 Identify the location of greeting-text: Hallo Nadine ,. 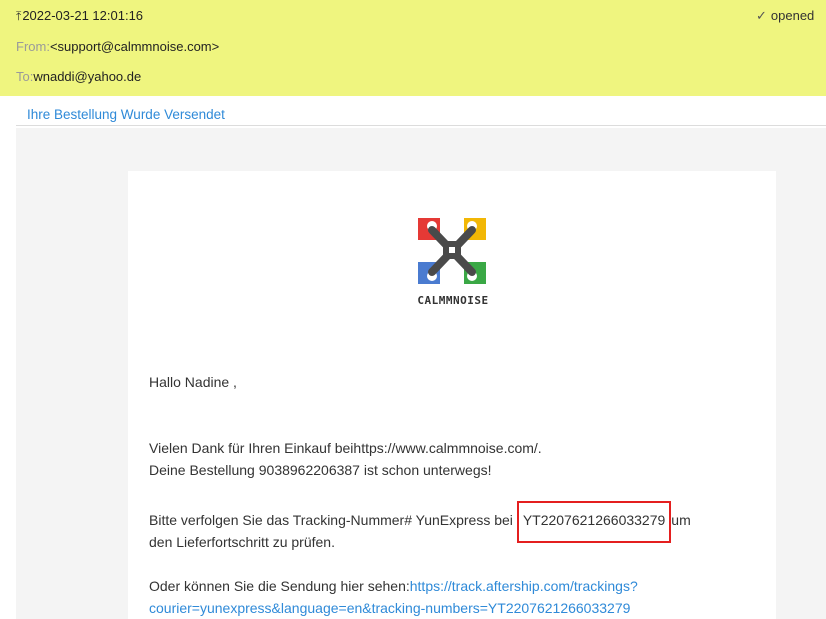
(193, 382).